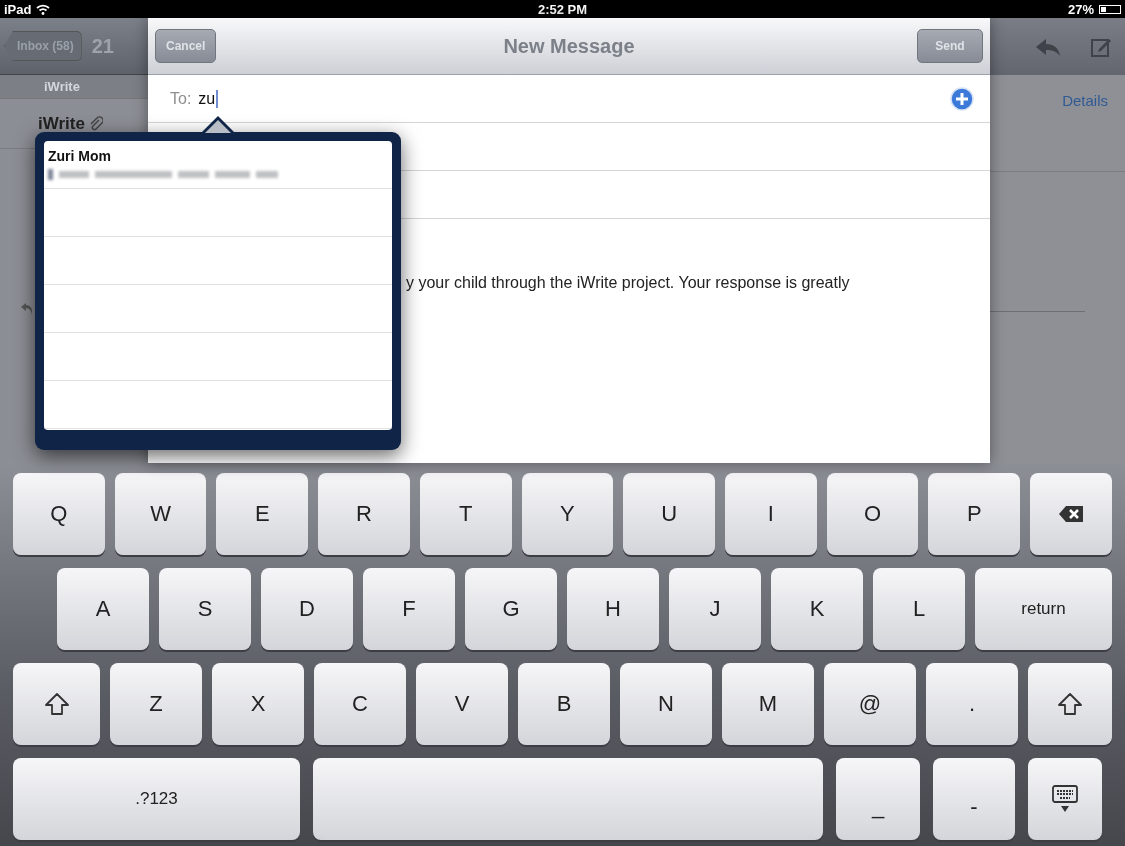  Describe the element at coordinates (307, 609) in the screenshot. I see `keyboard-key: D` at that location.